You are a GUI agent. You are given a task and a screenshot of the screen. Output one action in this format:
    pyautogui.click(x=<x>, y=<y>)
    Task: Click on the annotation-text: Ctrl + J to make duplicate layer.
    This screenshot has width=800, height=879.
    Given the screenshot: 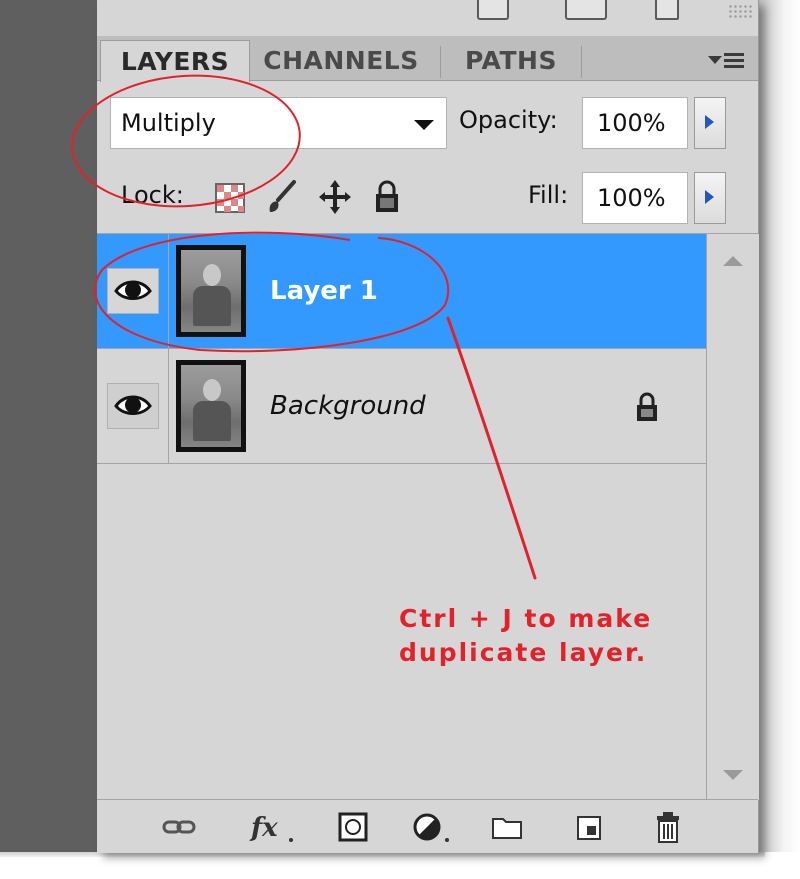 What is the action you would take?
    pyautogui.click(x=544, y=636)
    